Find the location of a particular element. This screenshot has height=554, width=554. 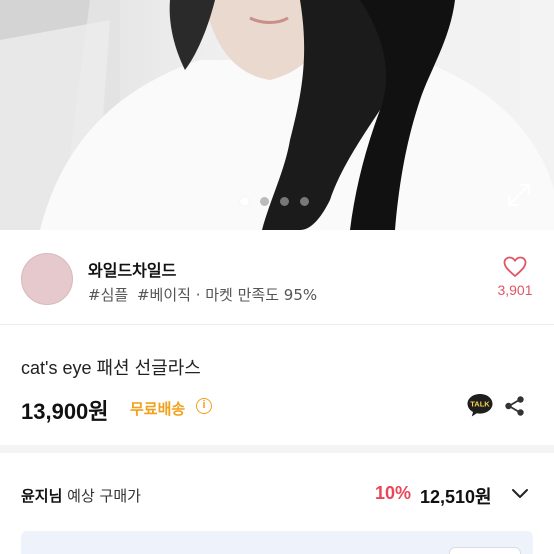

seller-tags: #심플 #베이직 · 마켓 만족도 95% is located at coordinates (202, 294).